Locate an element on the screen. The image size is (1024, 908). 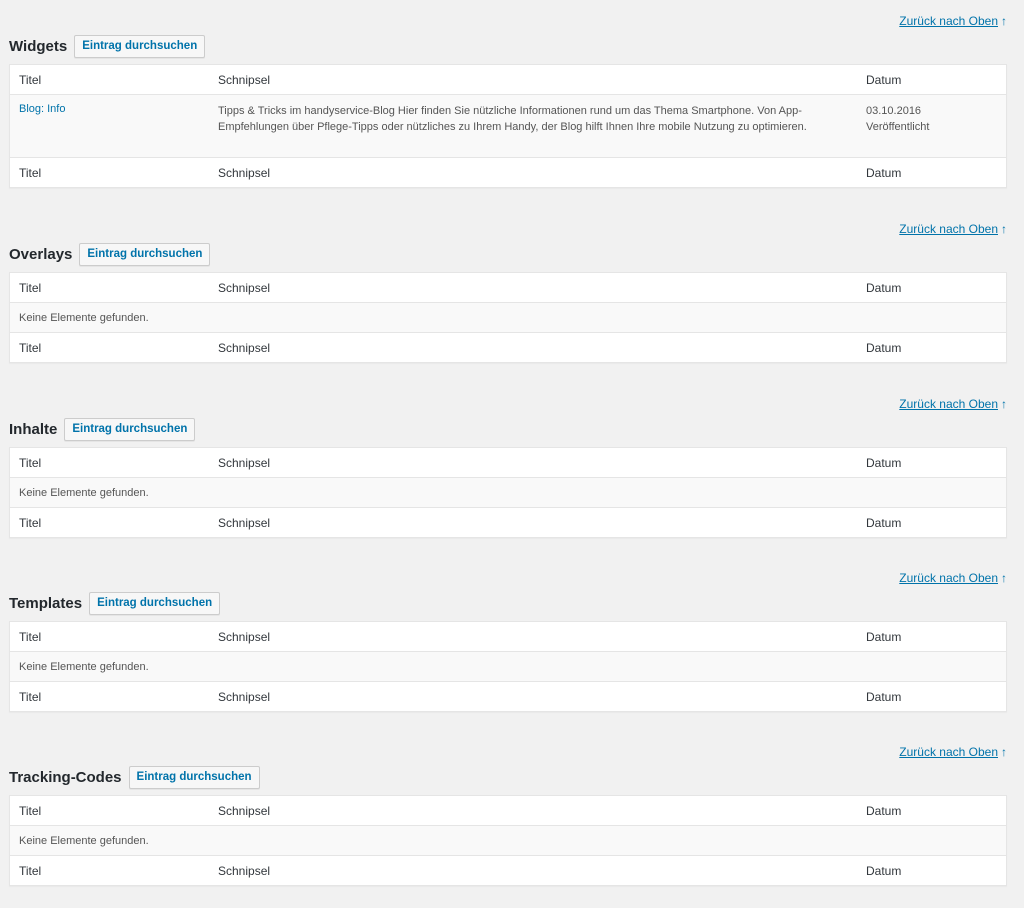
section-title: Overlays is located at coordinates (41, 254).